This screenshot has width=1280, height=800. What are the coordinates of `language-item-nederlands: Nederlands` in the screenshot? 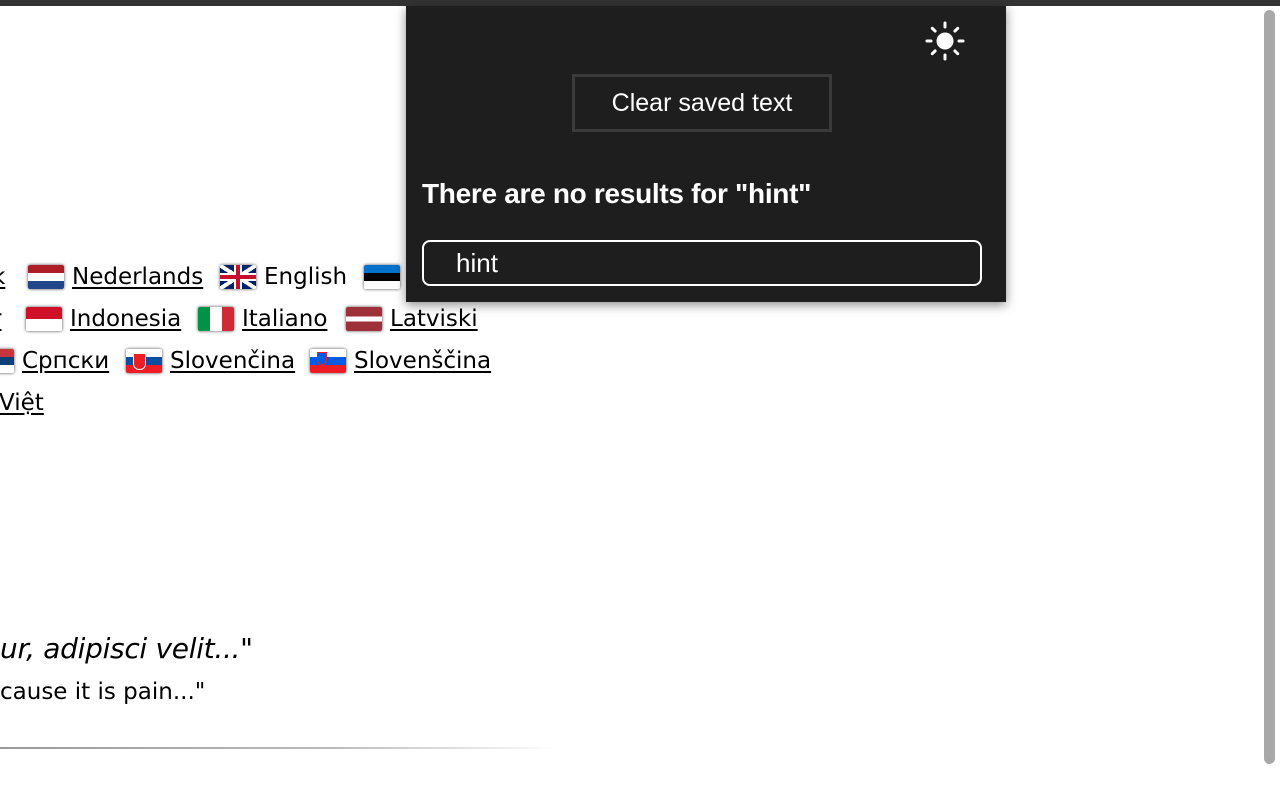 It's located at (115, 277).